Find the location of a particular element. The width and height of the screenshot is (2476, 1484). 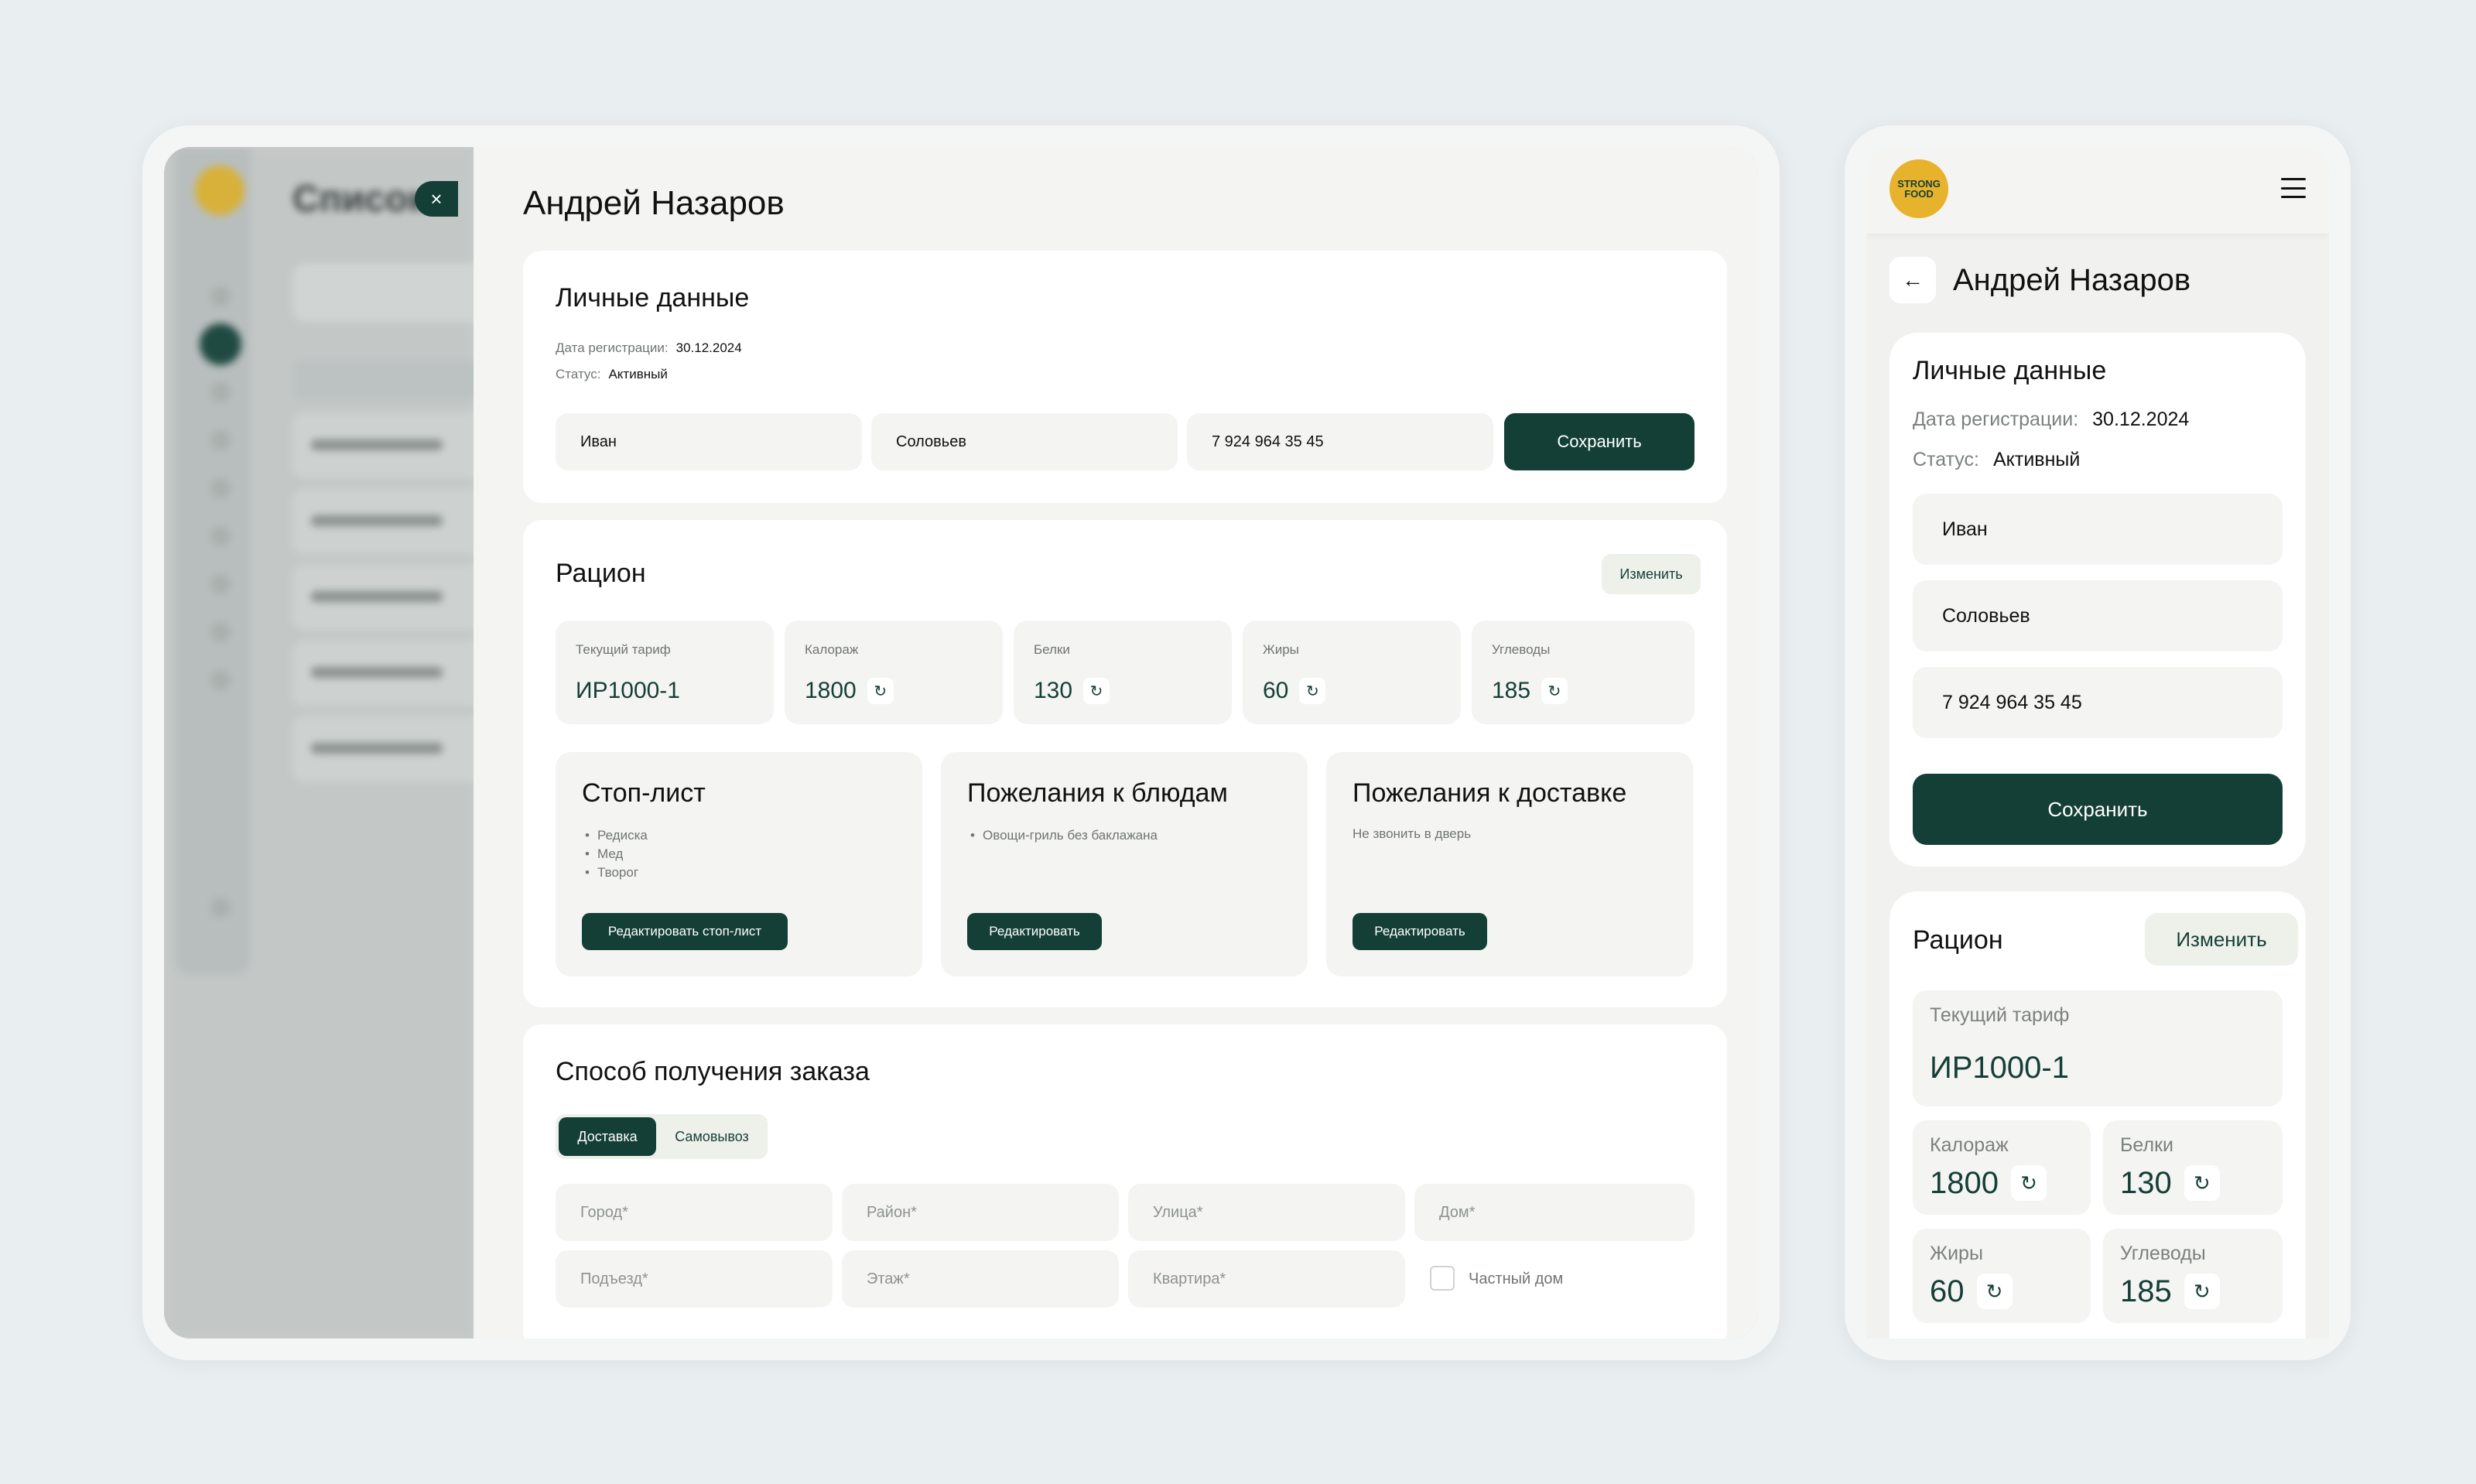

edit-stop-list-button: Редактировать стоп-лист is located at coordinates (685, 931).